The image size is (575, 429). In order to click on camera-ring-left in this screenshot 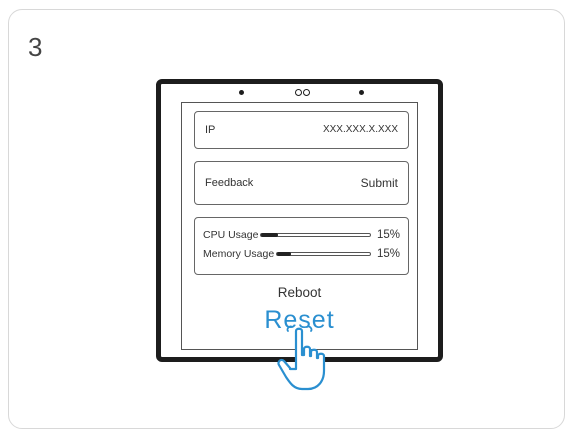, I will do `click(298, 92)`.